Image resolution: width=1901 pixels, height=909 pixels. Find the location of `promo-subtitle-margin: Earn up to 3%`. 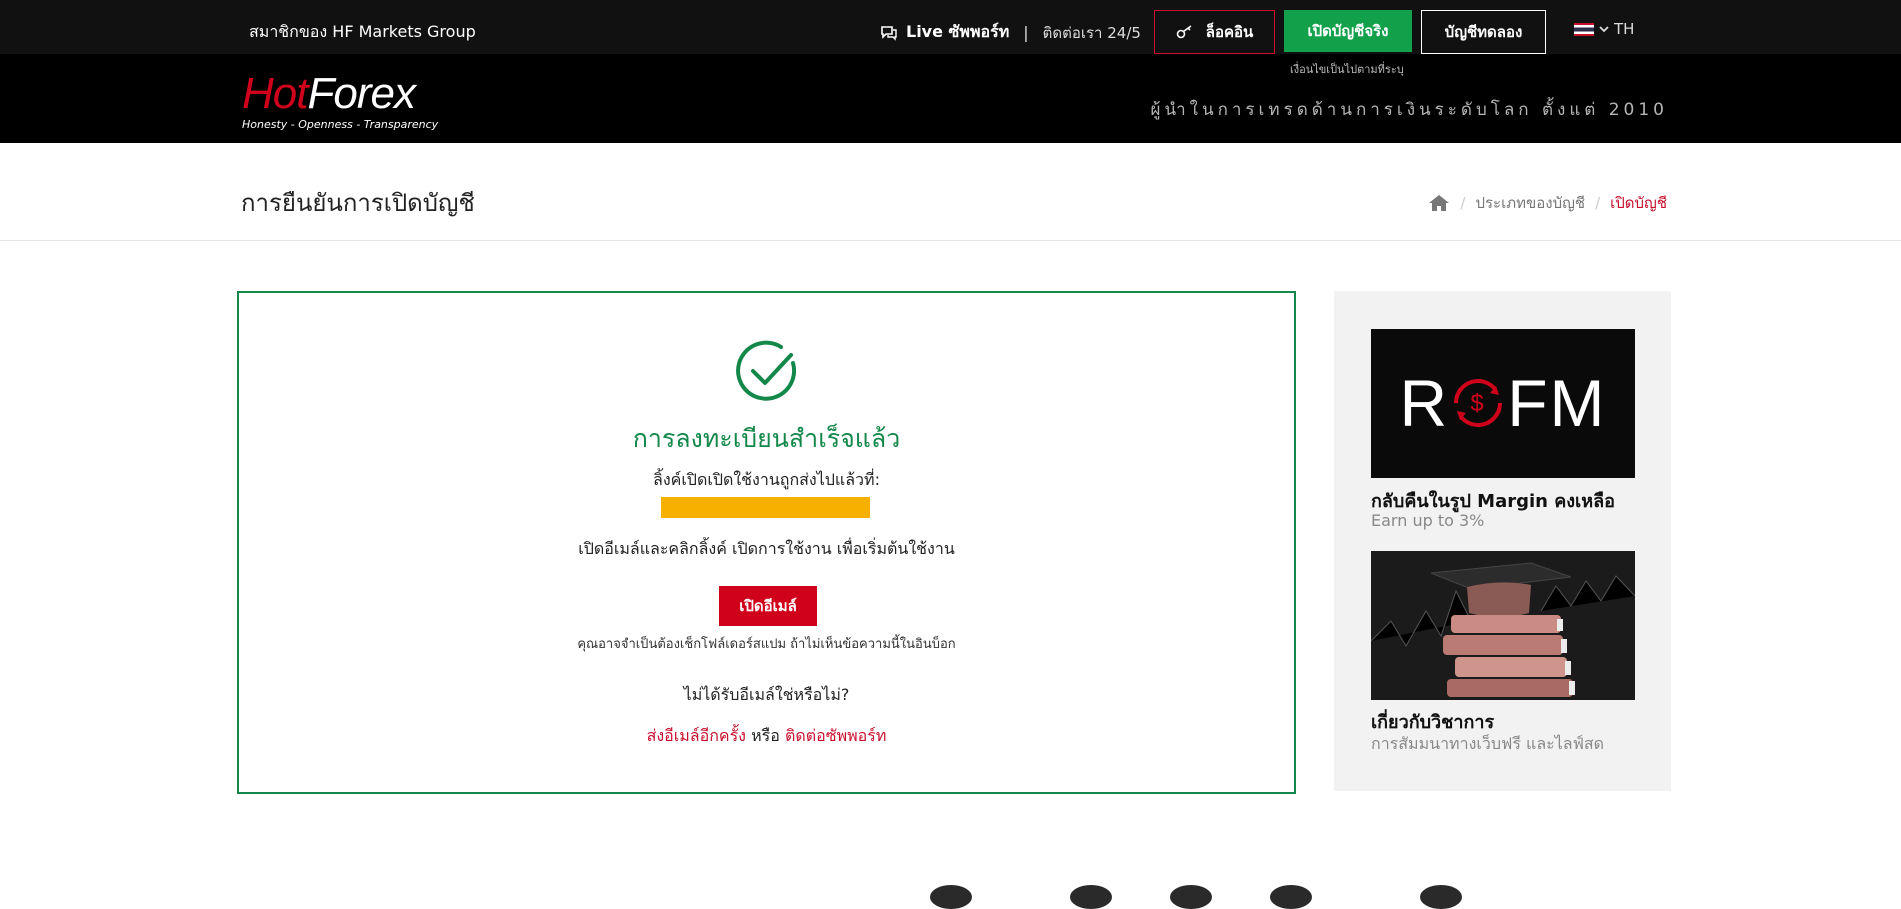

promo-subtitle-margin: Earn up to 3% is located at coordinates (1428, 520).